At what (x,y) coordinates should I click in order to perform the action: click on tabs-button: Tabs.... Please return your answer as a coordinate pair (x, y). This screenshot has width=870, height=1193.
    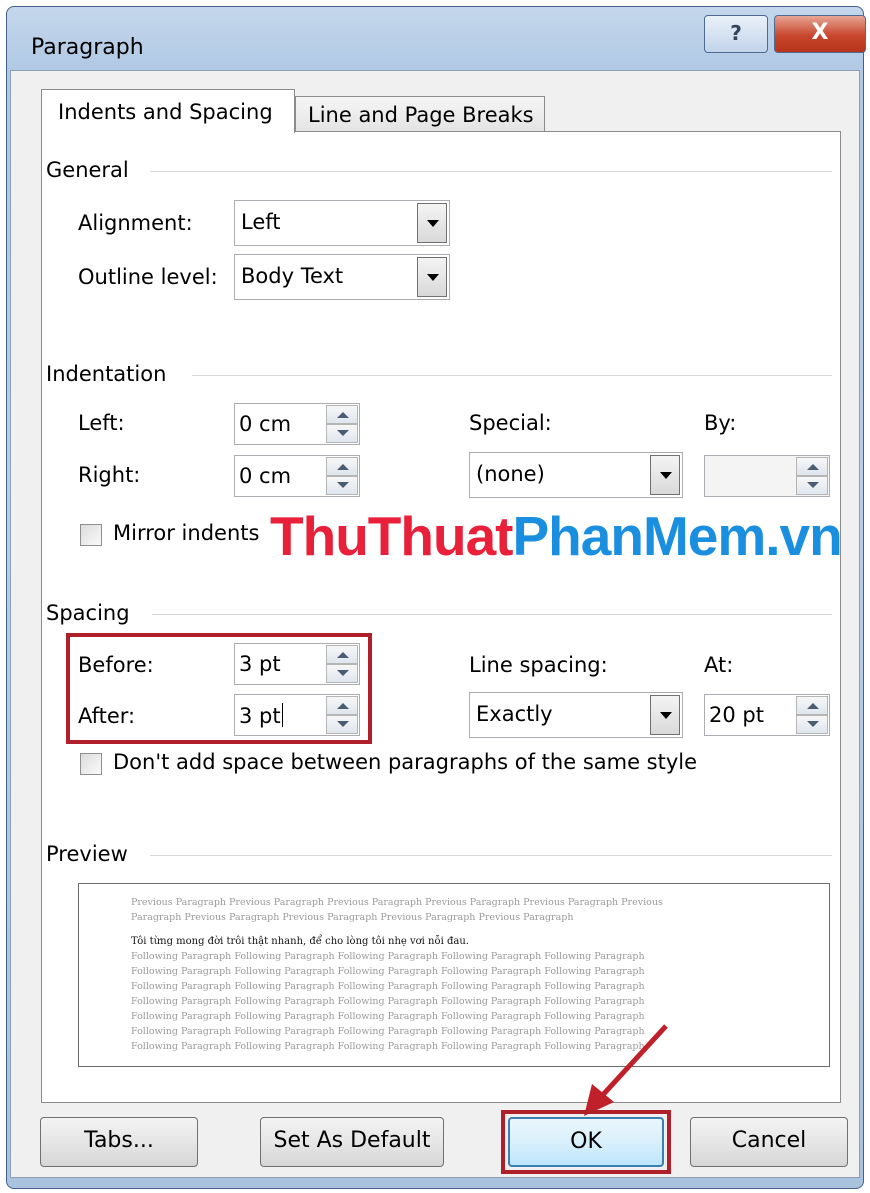
    Looking at the image, I should click on (119, 1142).